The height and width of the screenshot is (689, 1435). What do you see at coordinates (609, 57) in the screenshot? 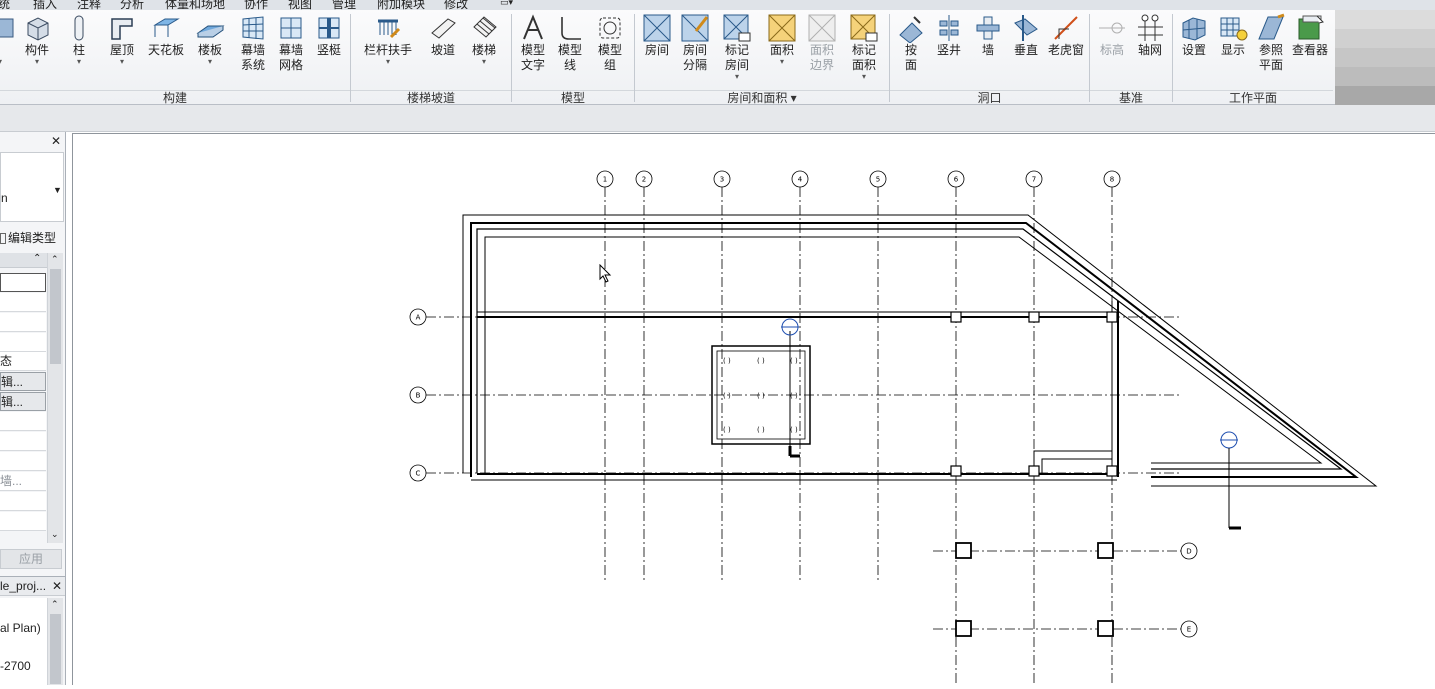
I see `model-group-label: 模型 组` at bounding box center [609, 57].